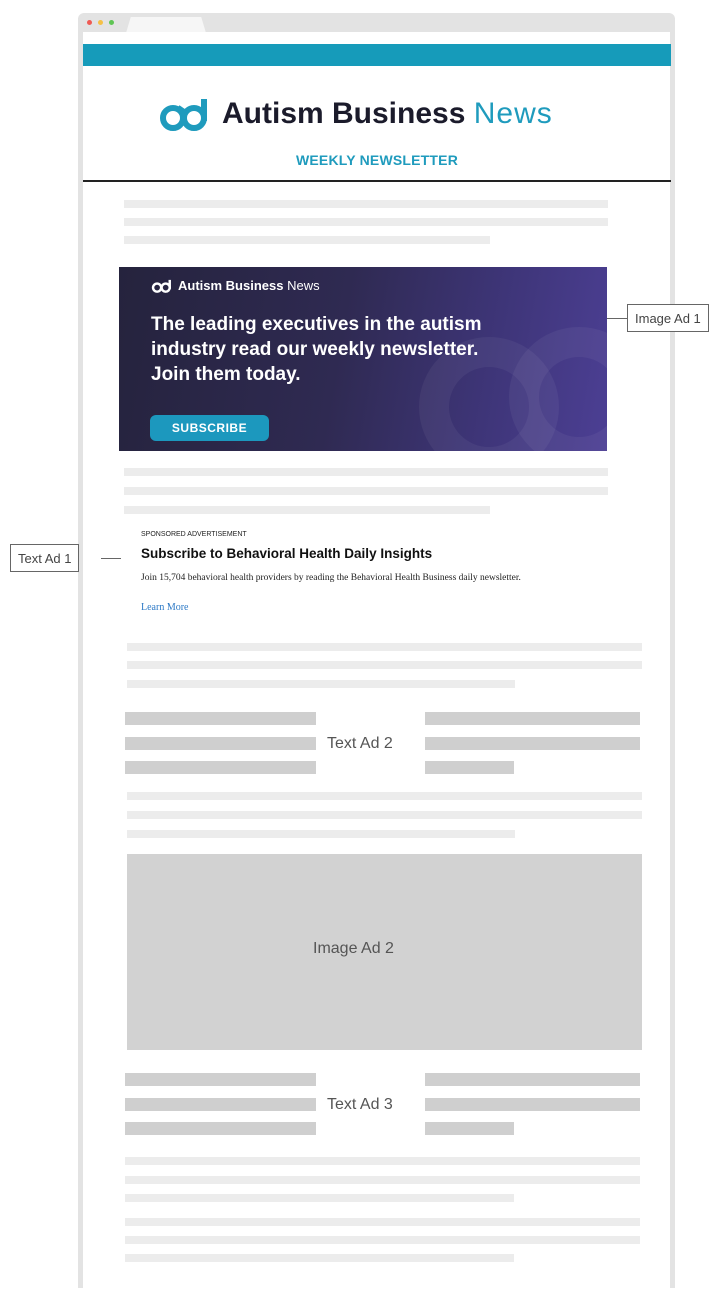 Image resolution: width=723 pixels, height=1292 pixels. What do you see at coordinates (377, 160) in the screenshot?
I see `newsletter-subtitle: WEEKLY NEWSLETTER` at bounding box center [377, 160].